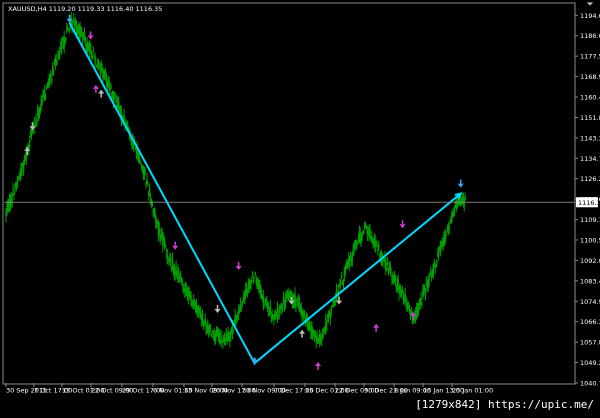 The height and width of the screenshot is (418, 600). I want to click on current-price-label: 1116.35, so click(589, 203).